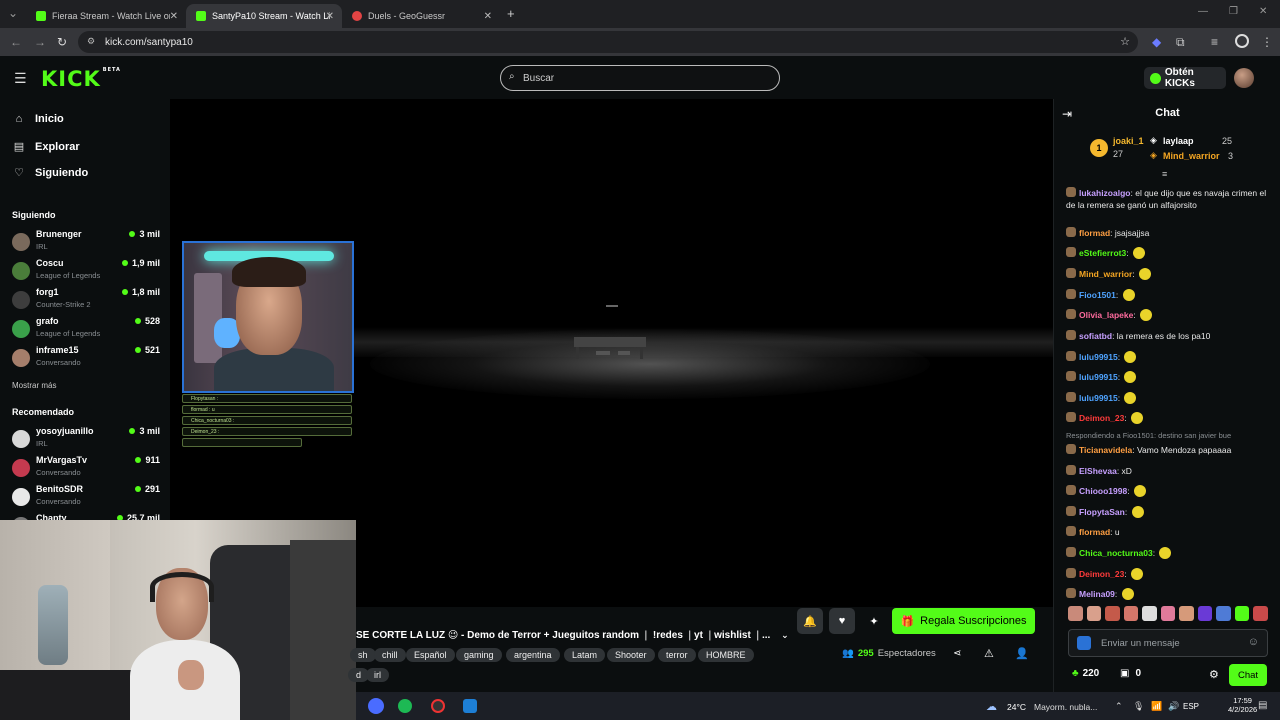 The image size is (1280, 720). What do you see at coordinates (1203, 11) in the screenshot?
I see `minimize-icon: —` at bounding box center [1203, 11].